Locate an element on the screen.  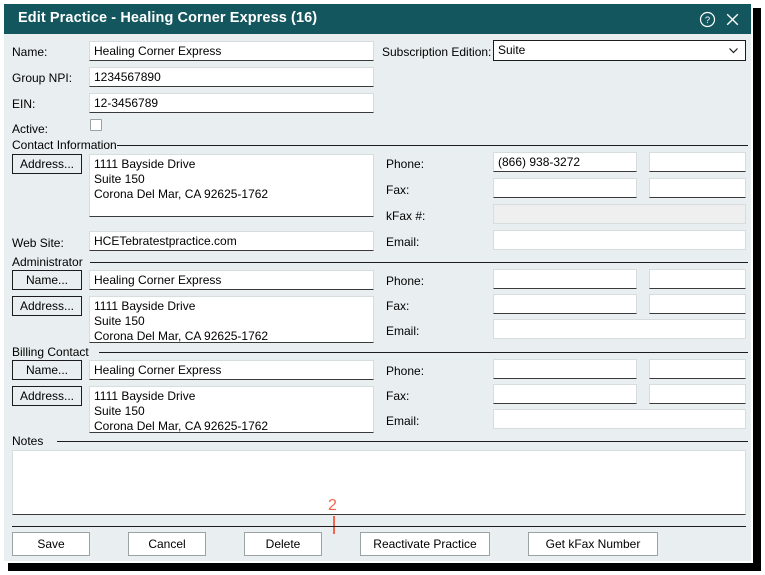
billing-phone-label: Phone: is located at coordinates (405, 371).